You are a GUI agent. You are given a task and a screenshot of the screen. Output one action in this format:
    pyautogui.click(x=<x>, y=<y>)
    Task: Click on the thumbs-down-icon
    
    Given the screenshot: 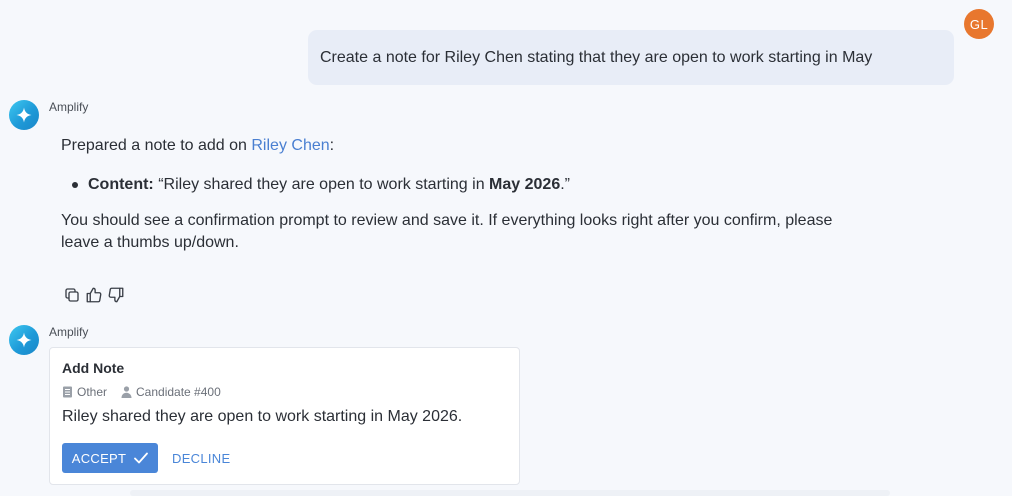 What is the action you would take?
    pyautogui.click(x=116, y=295)
    